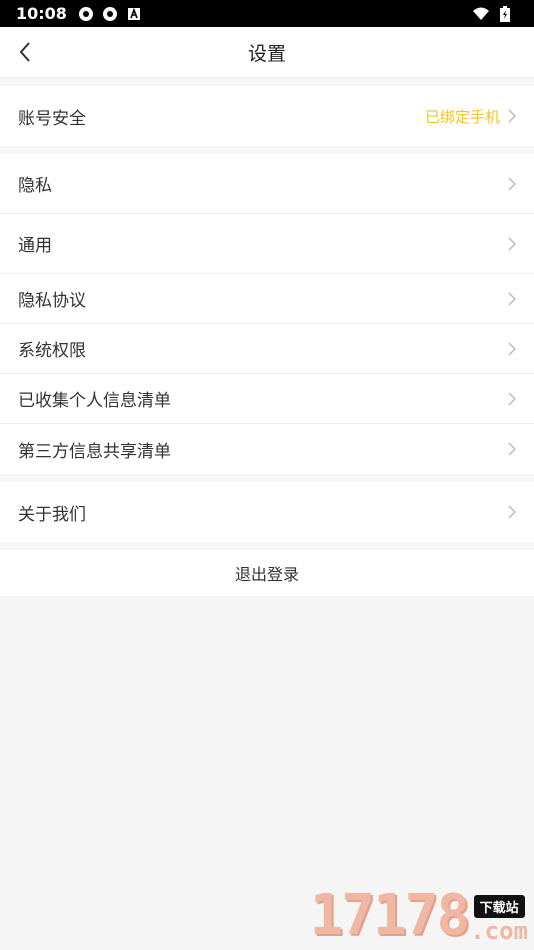 This screenshot has width=534, height=950. I want to click on about-us-row: 关于我们, so click(267, 512).